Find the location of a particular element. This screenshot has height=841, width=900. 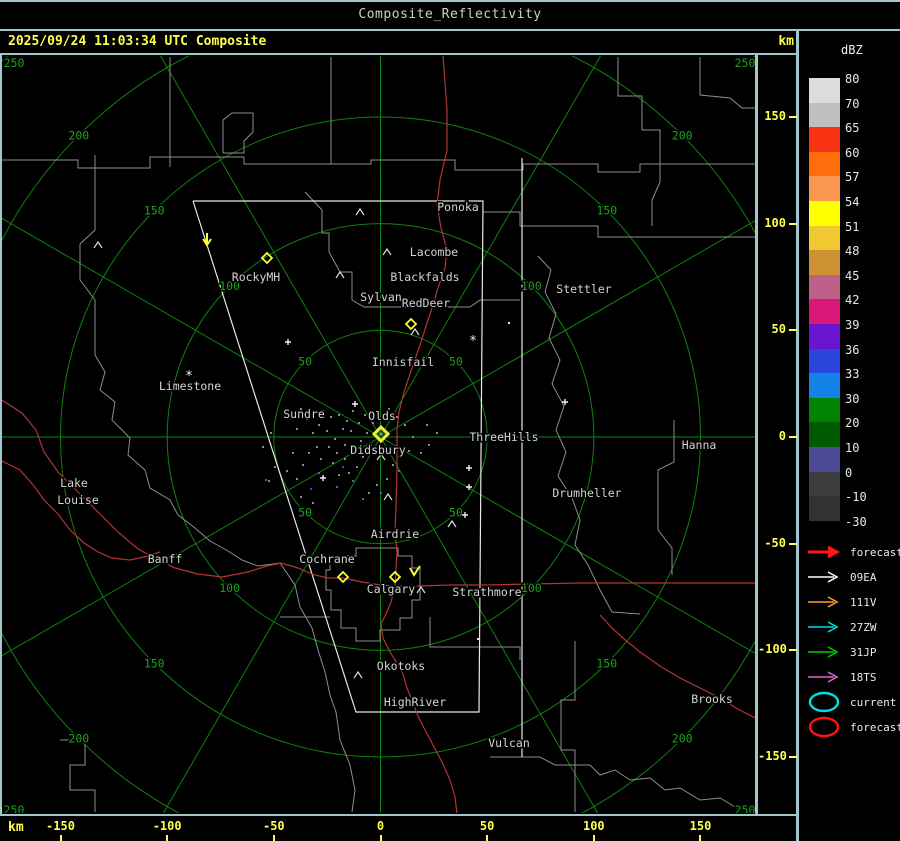

city-label: Vulcan is located at coordinates (509, 743).